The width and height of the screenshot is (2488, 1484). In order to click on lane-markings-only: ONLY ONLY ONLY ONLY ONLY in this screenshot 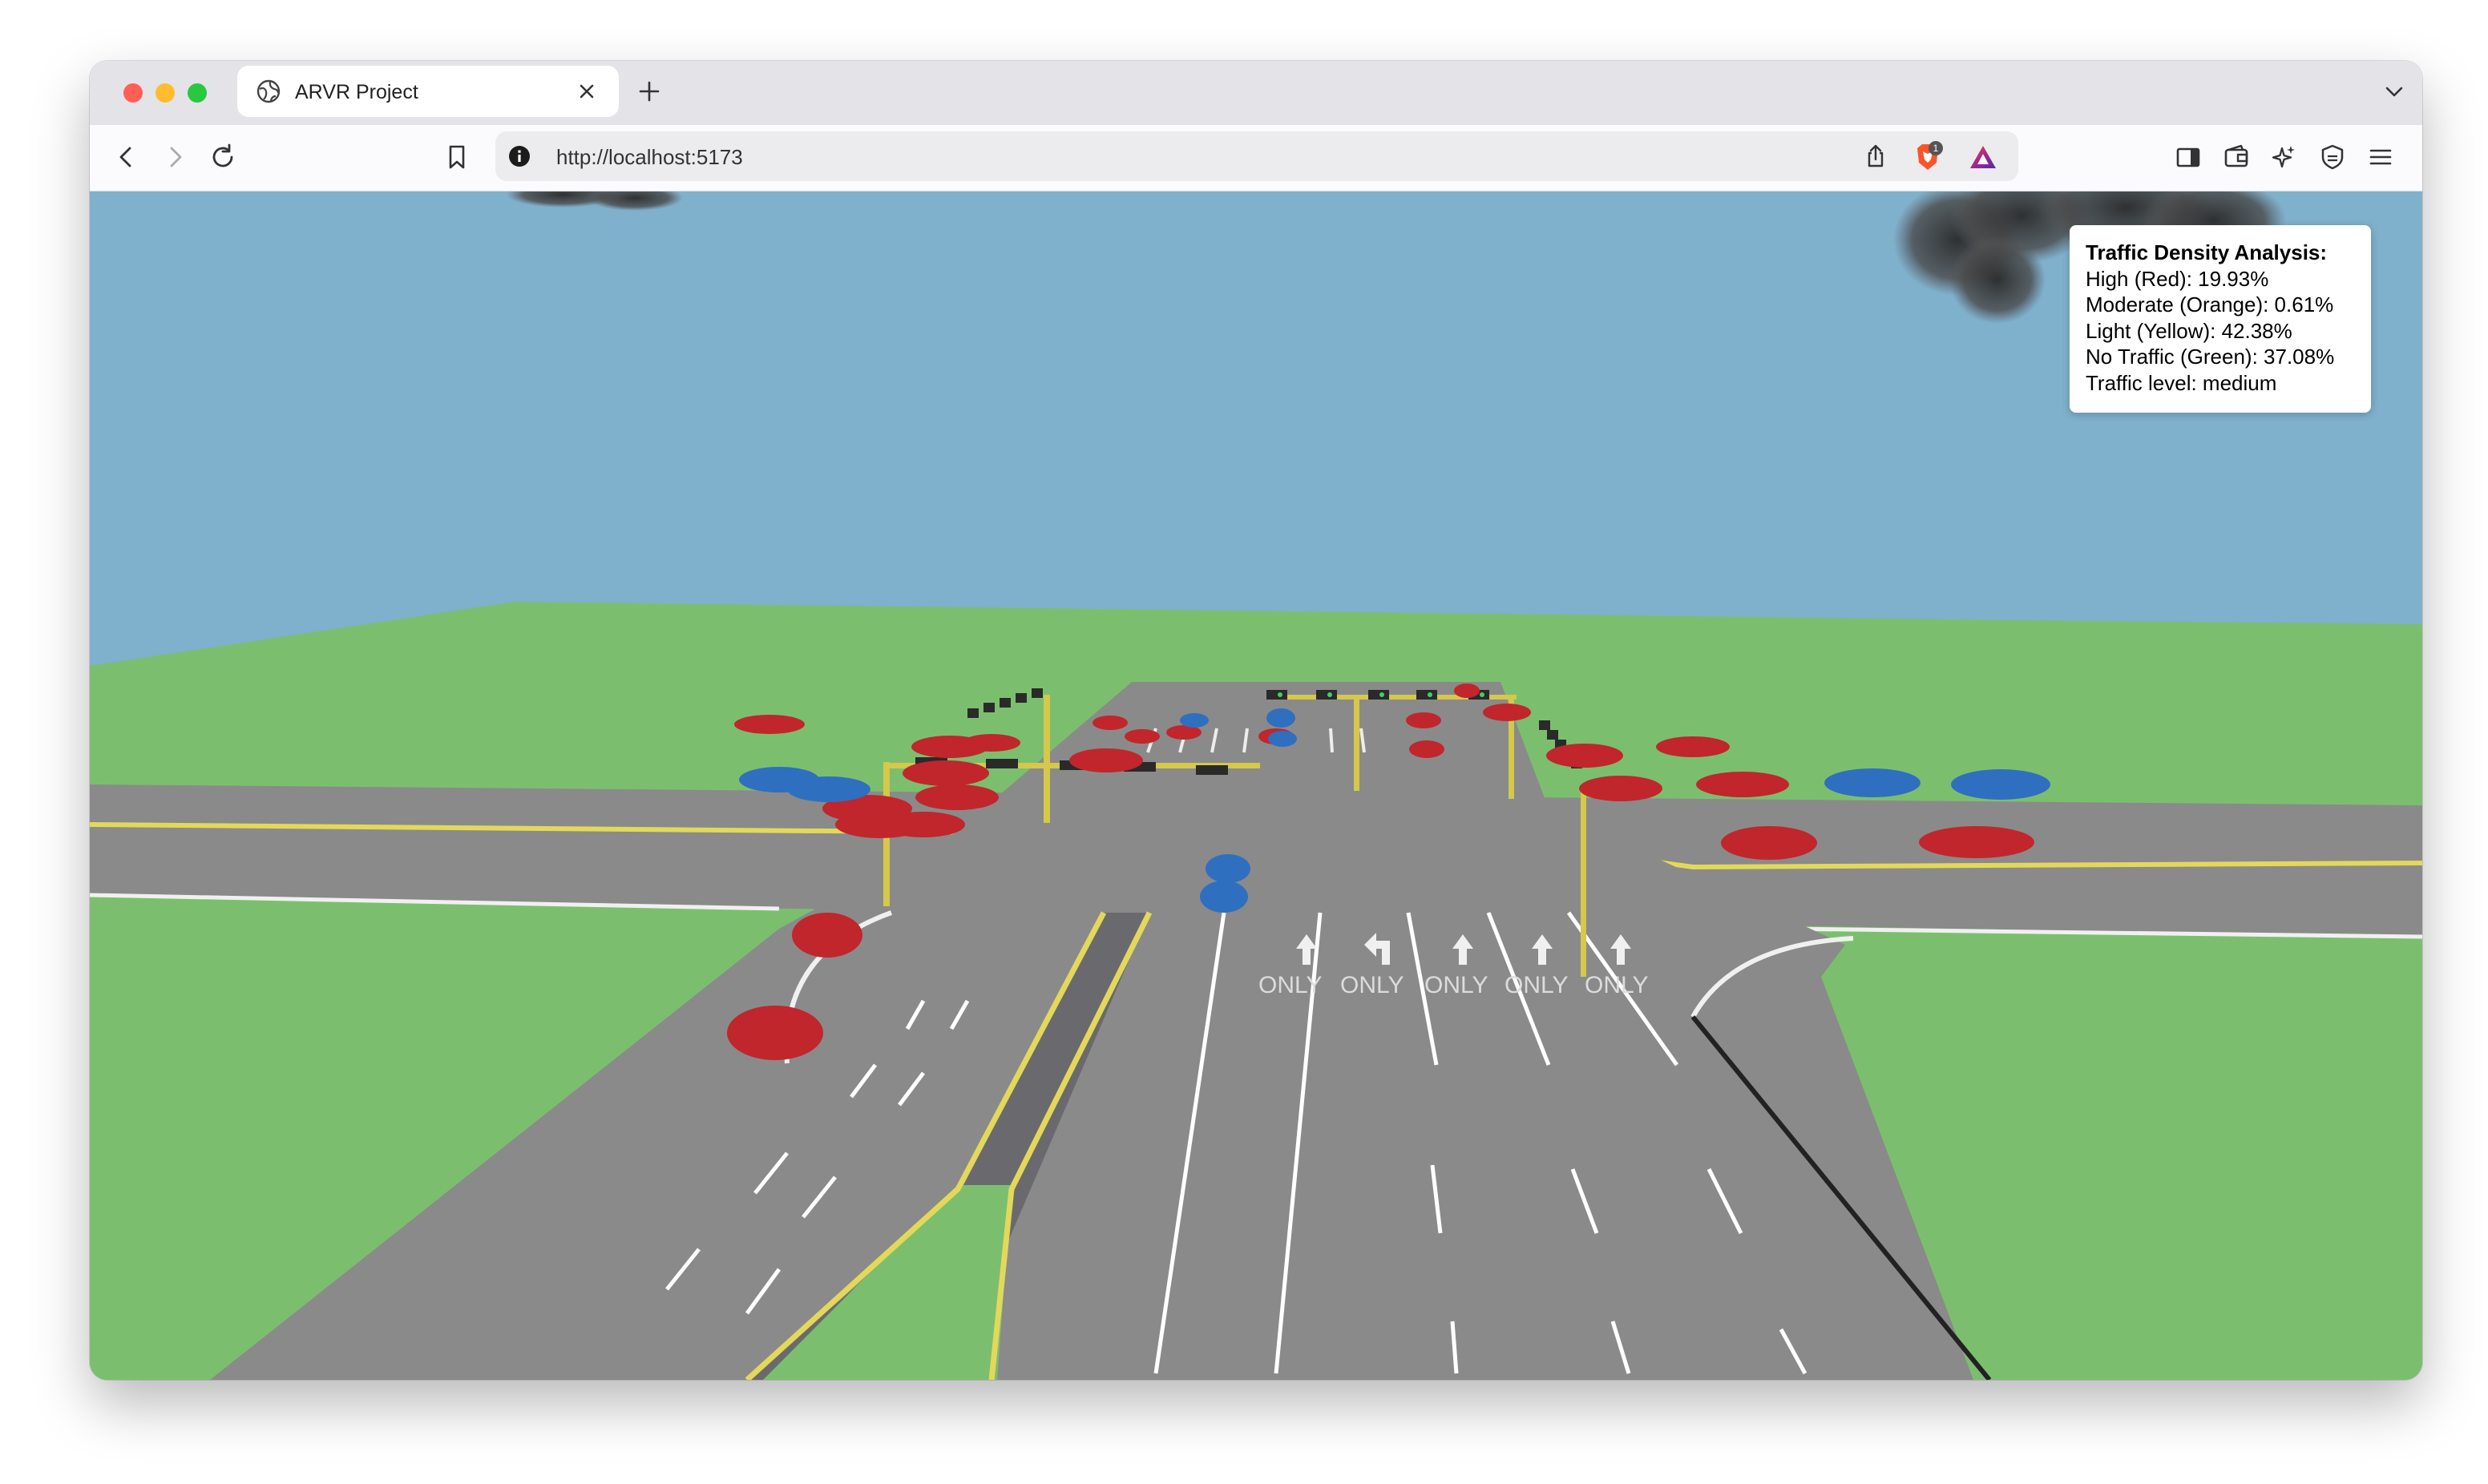, I will do `click(1453, 985)`.